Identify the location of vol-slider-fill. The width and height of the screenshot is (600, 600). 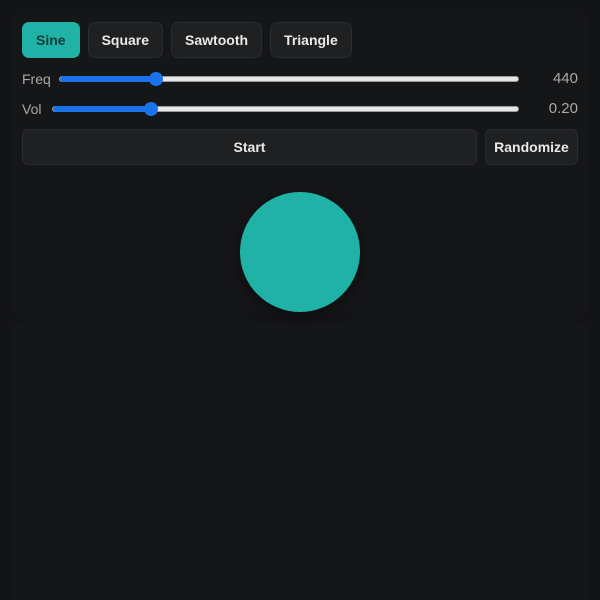
(102, 109).